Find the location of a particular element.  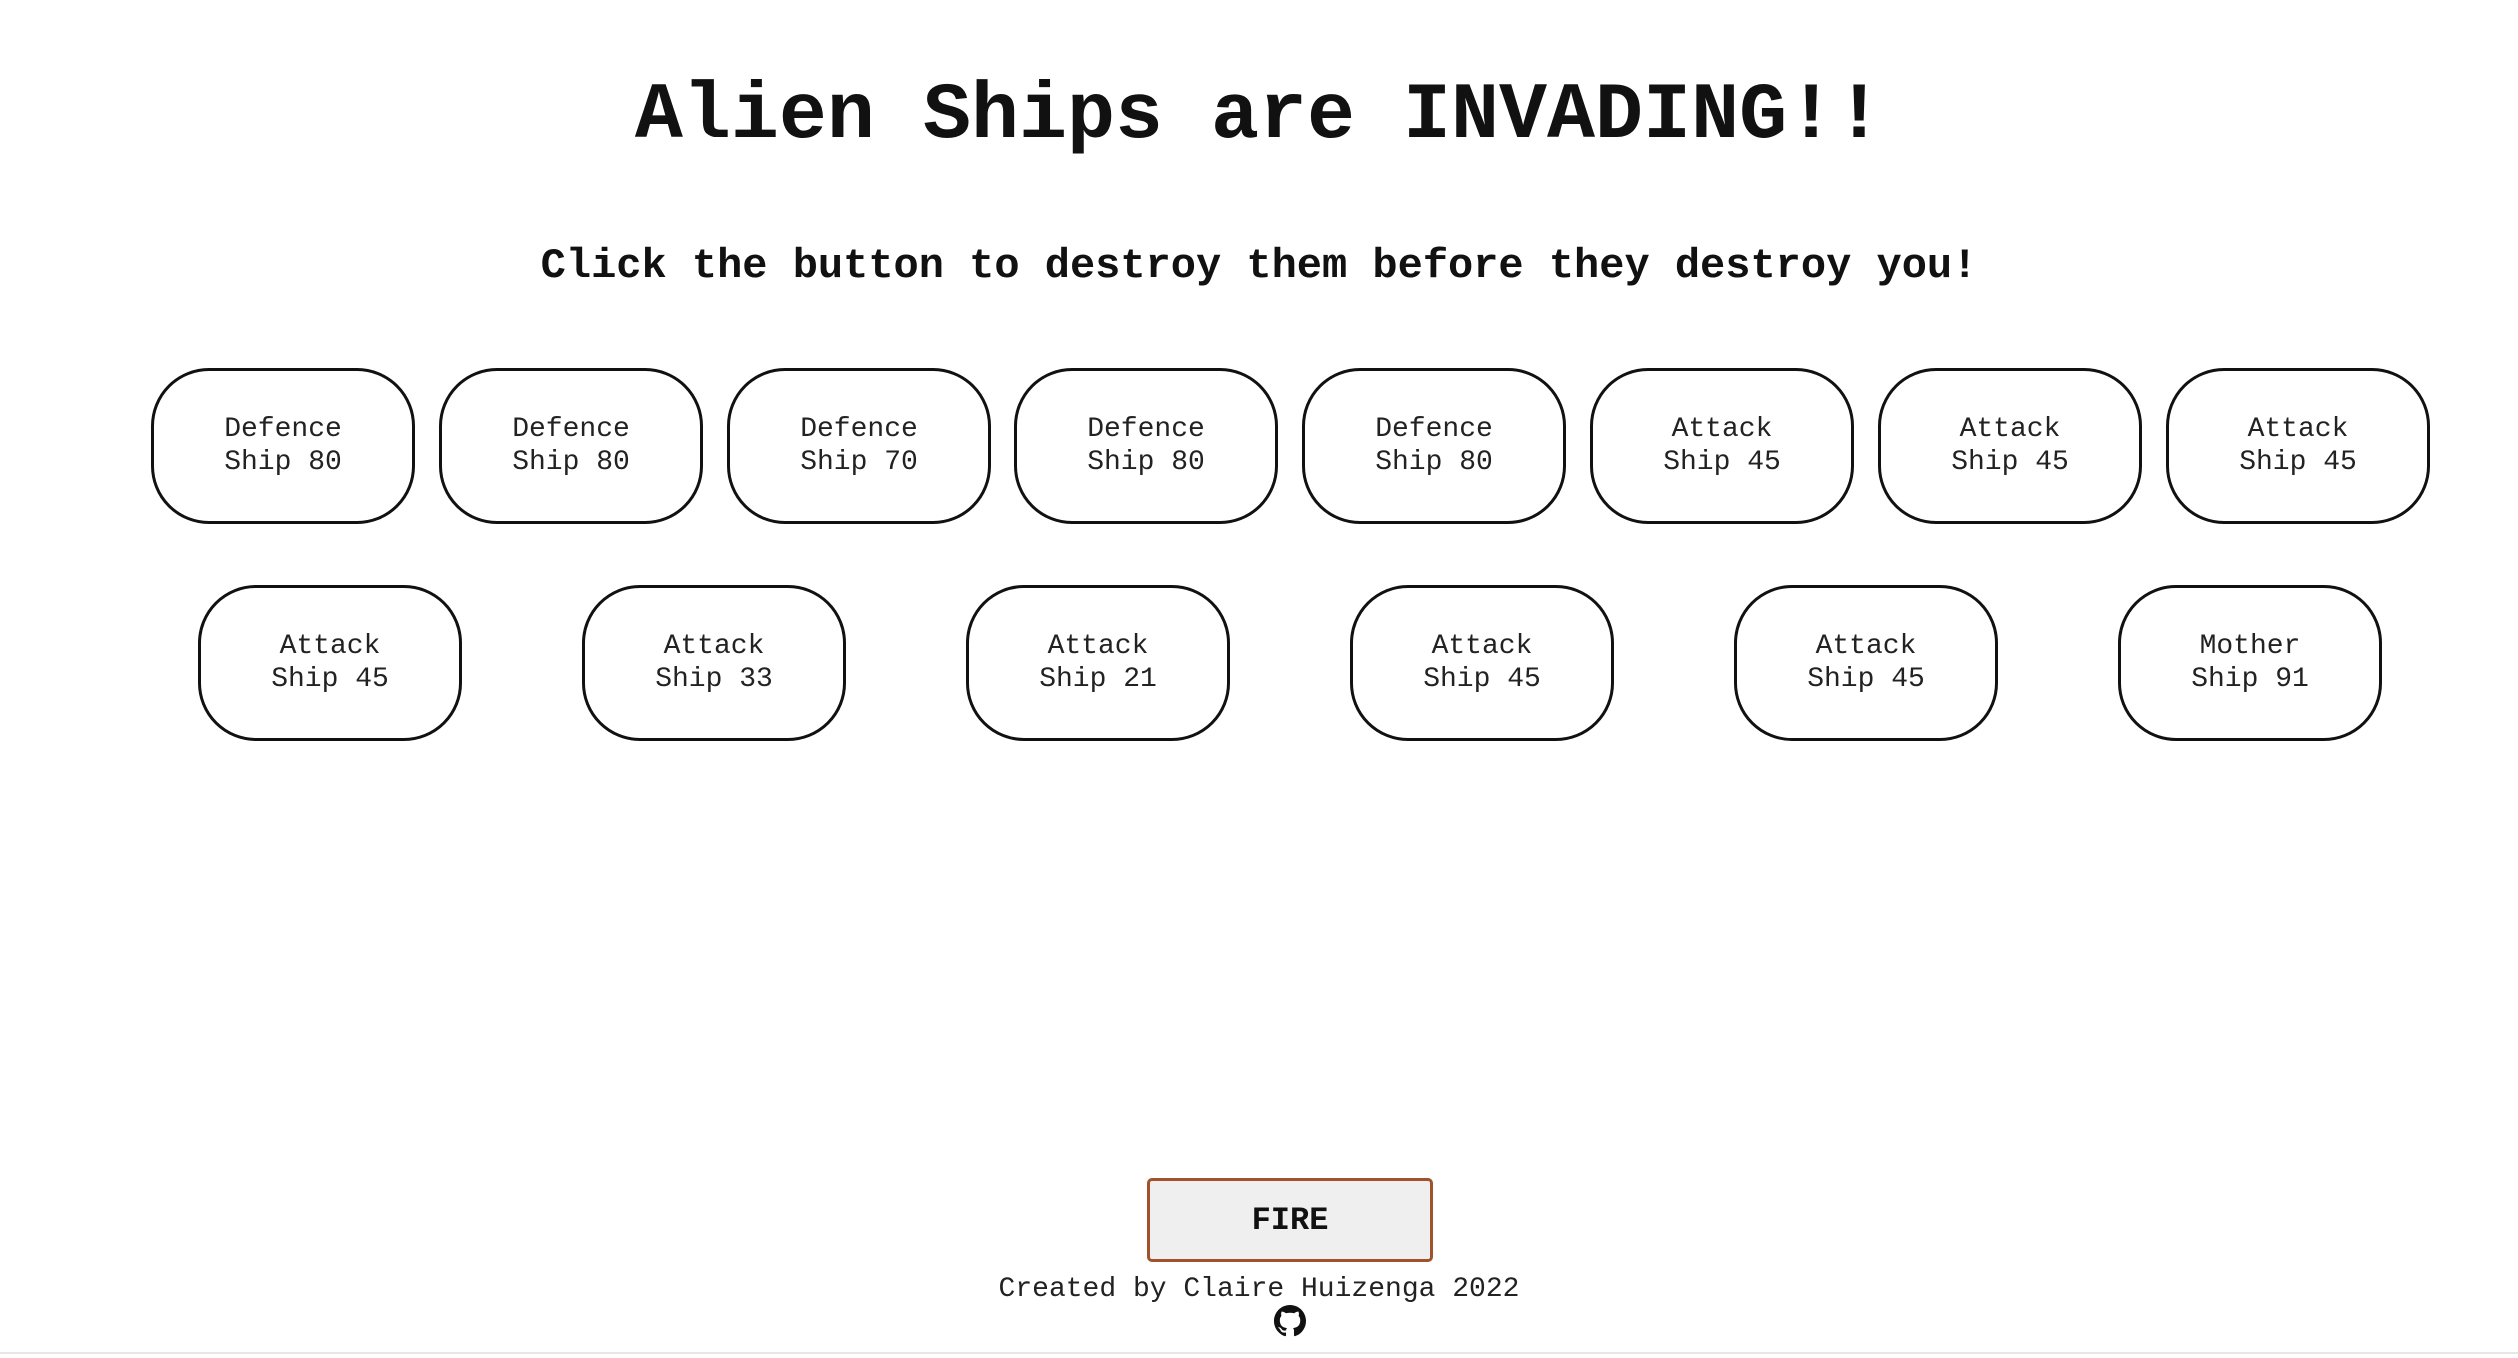

defence-ship: Defence Ship 70 is located at coordinates (859, 446).